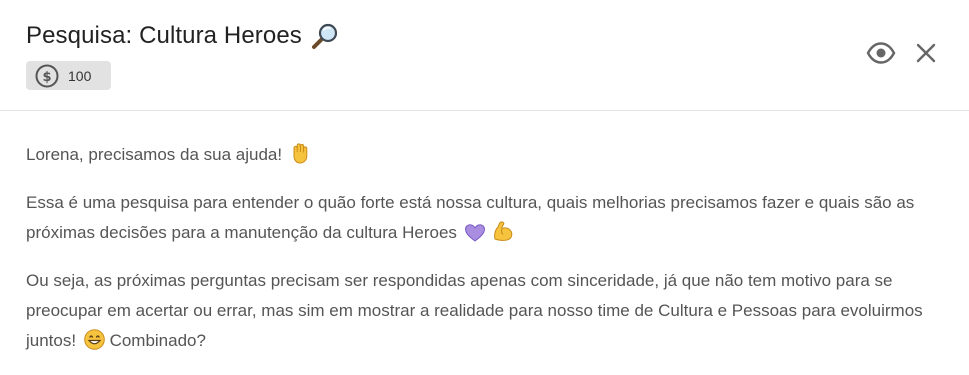 The image size is (969, 375). I want to click on close-button, so click(926, 55).